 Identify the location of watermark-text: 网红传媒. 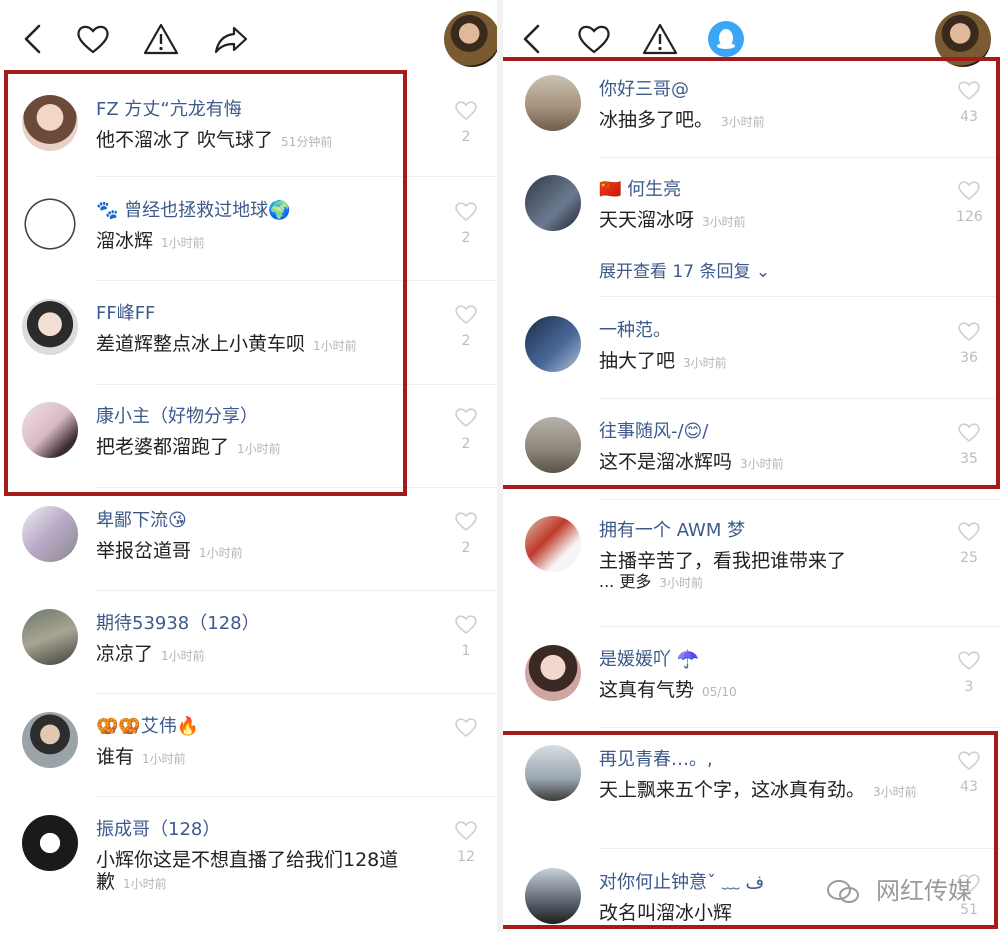
(924, 891).